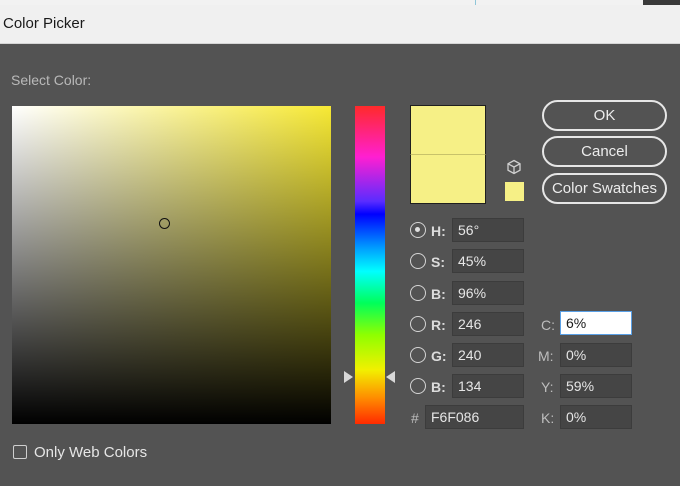  Describe the element at coordinates (604, 115) in the screenshot. I see `ok-button: OK` at that location.